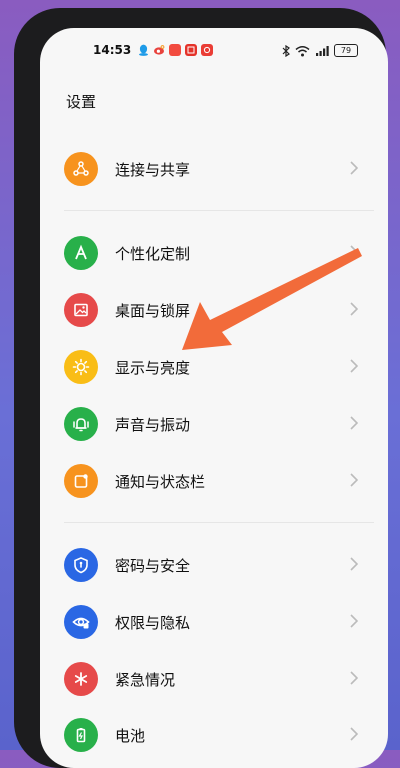  What do you see at coordinates (272, 299) in the screenshot?
I see `annotation-arrow` at bounding box center [272, 299].